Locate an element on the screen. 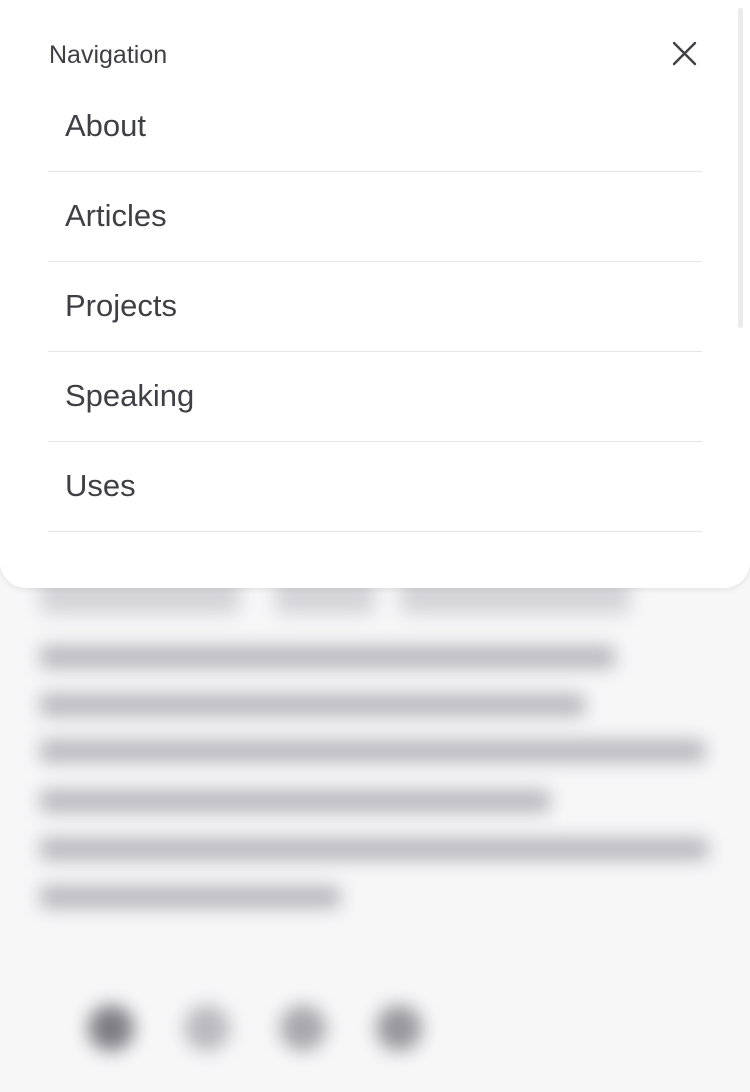 The width and height of the screenshot is (750, 1092). panel-title: Navigation is located at coordinates (108, 55).